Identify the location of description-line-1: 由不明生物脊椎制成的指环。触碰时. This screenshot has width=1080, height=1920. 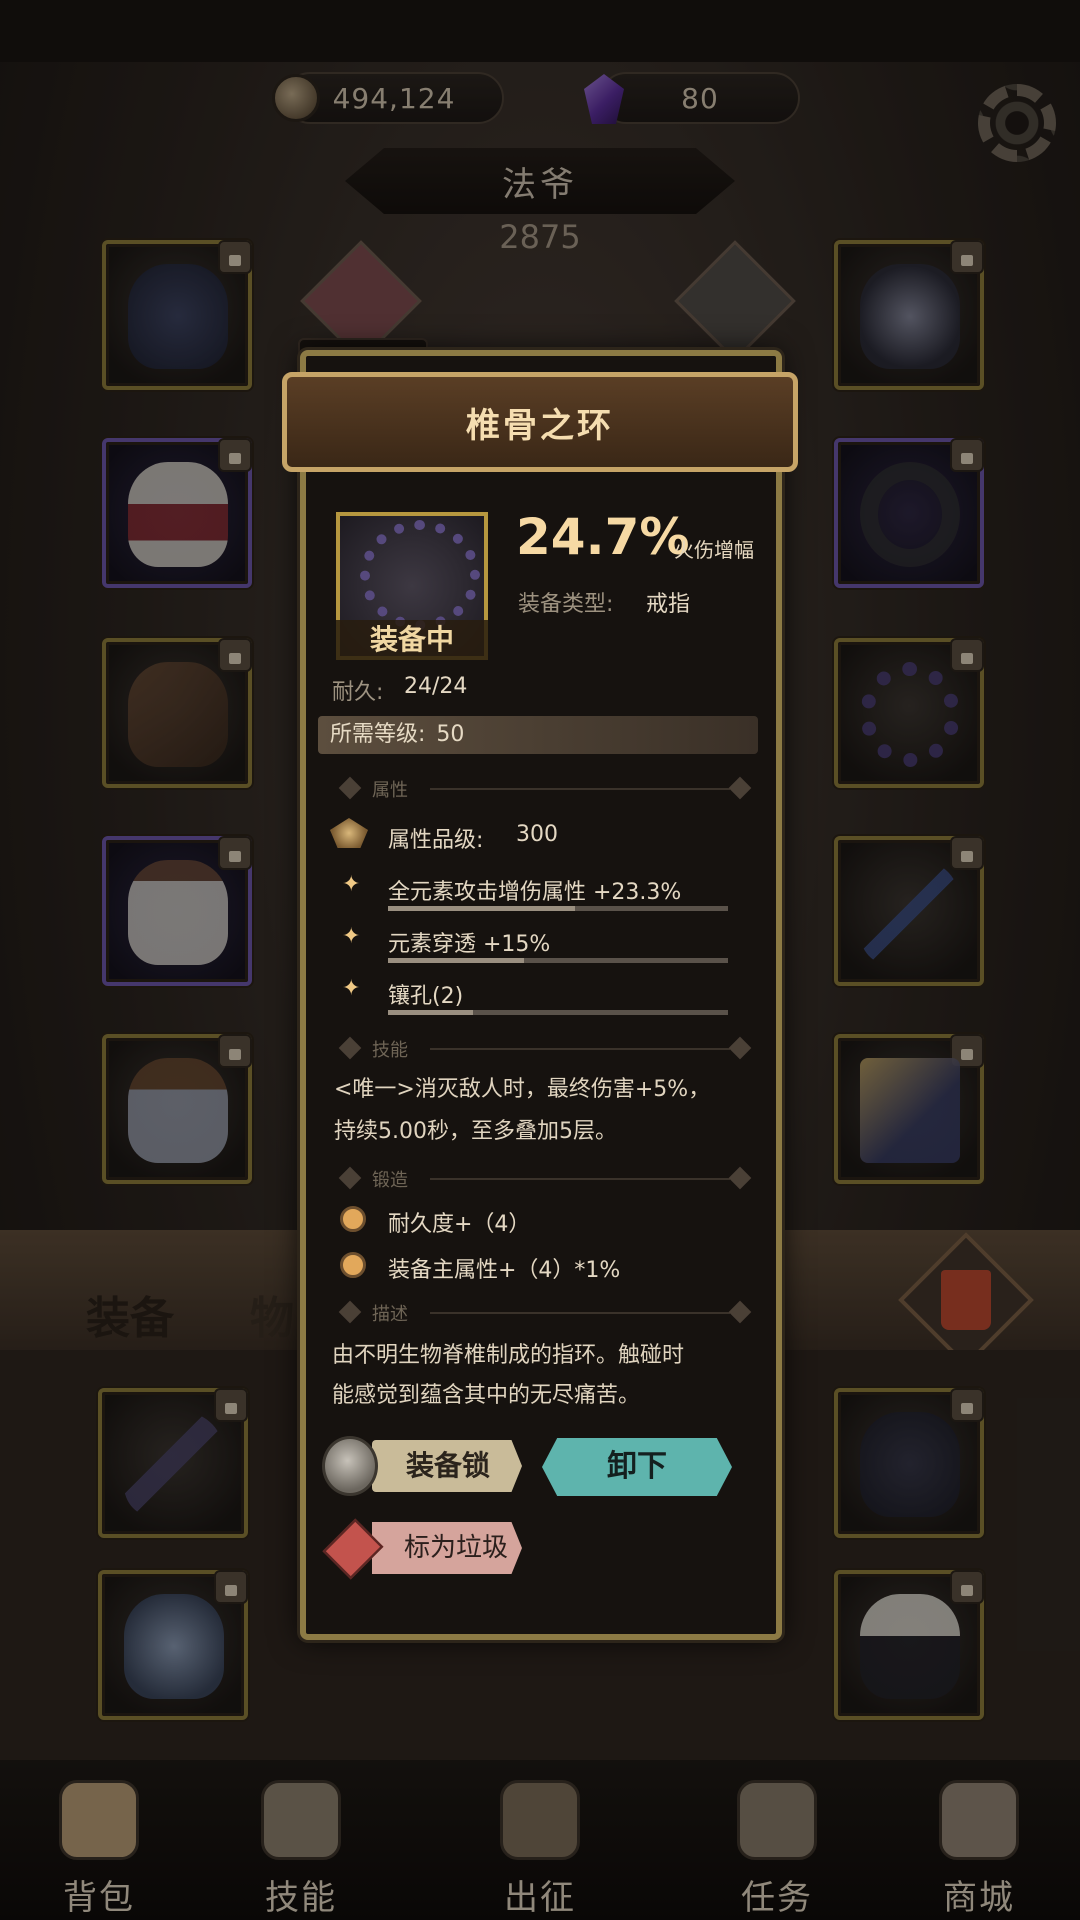
(508, 1355).